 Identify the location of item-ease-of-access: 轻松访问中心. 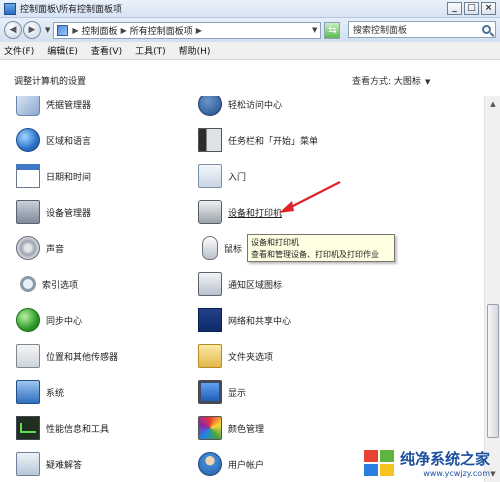
(240, 107).